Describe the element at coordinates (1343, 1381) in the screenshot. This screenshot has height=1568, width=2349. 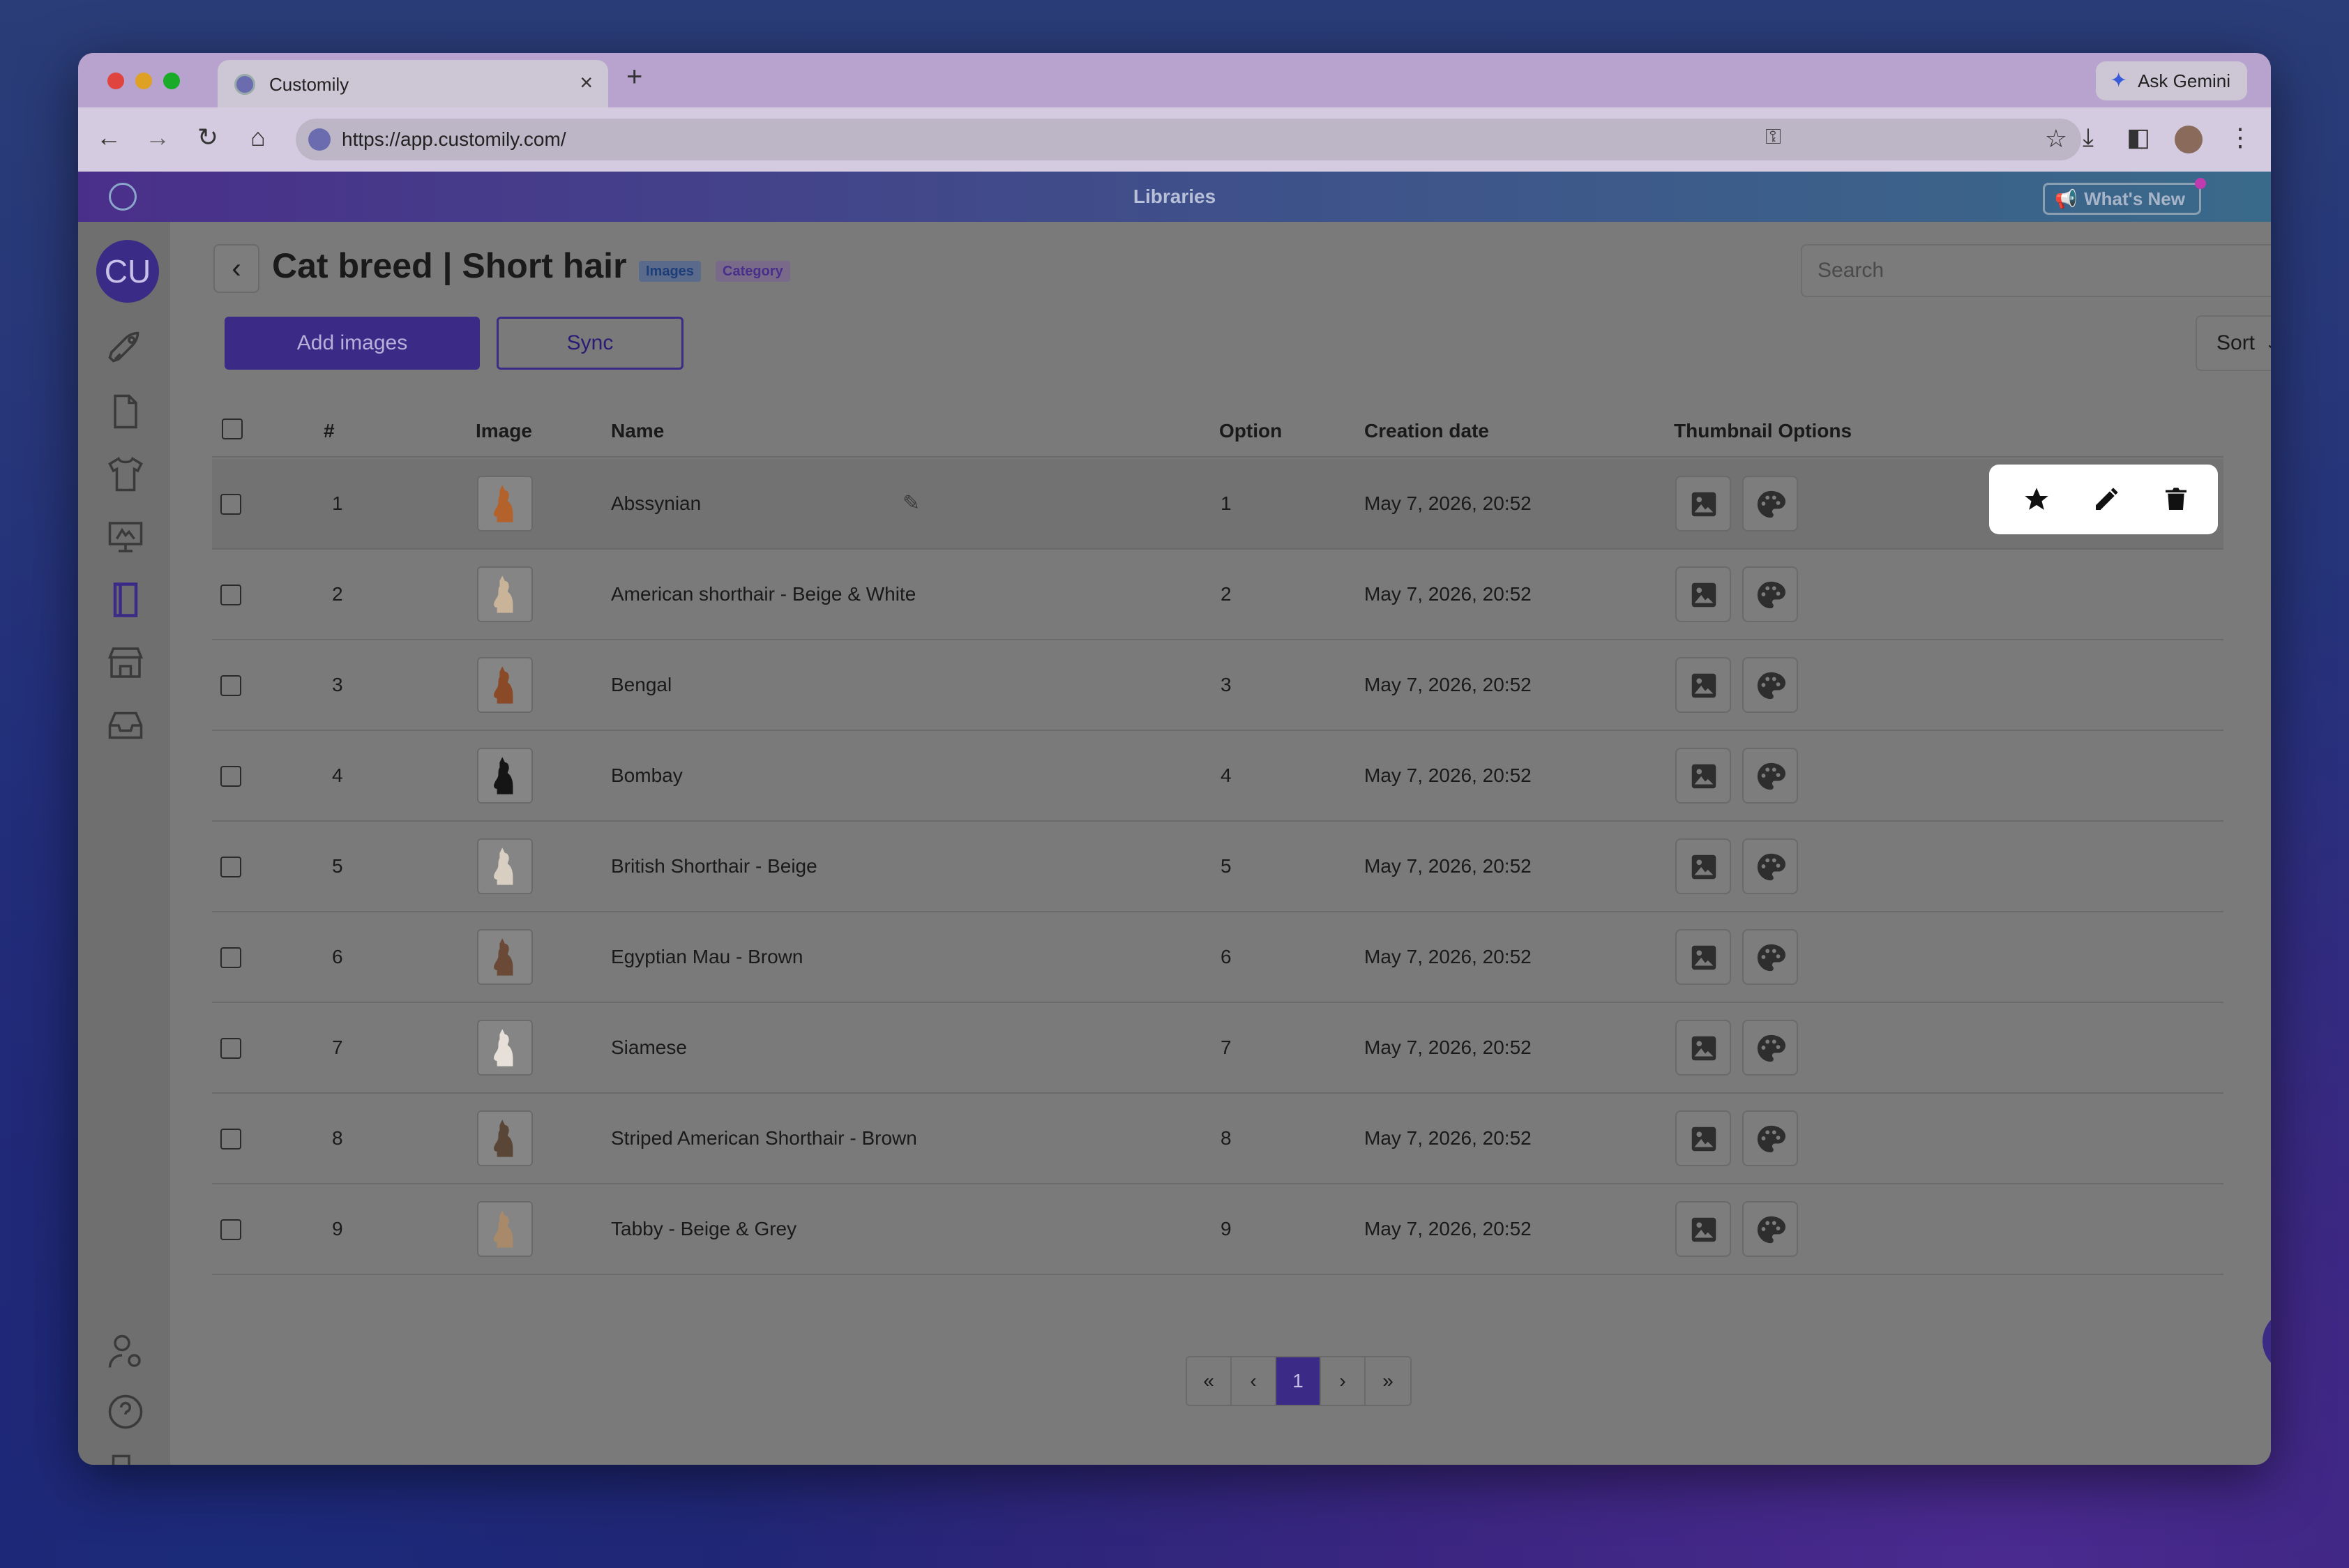
I see `next-page-button: ›` at that location.